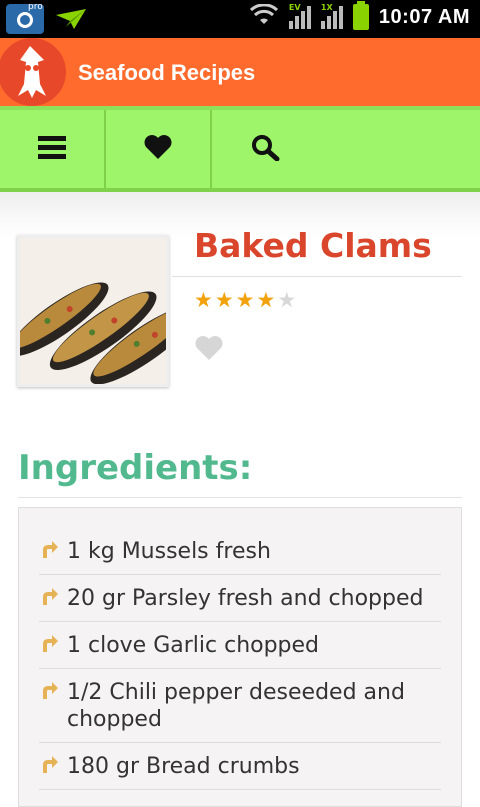 The width and height of the screenshot is (480, 807). Describe the element at coordinates (240, 497) in the screenshot. I see `ingredients-divider` at that location.